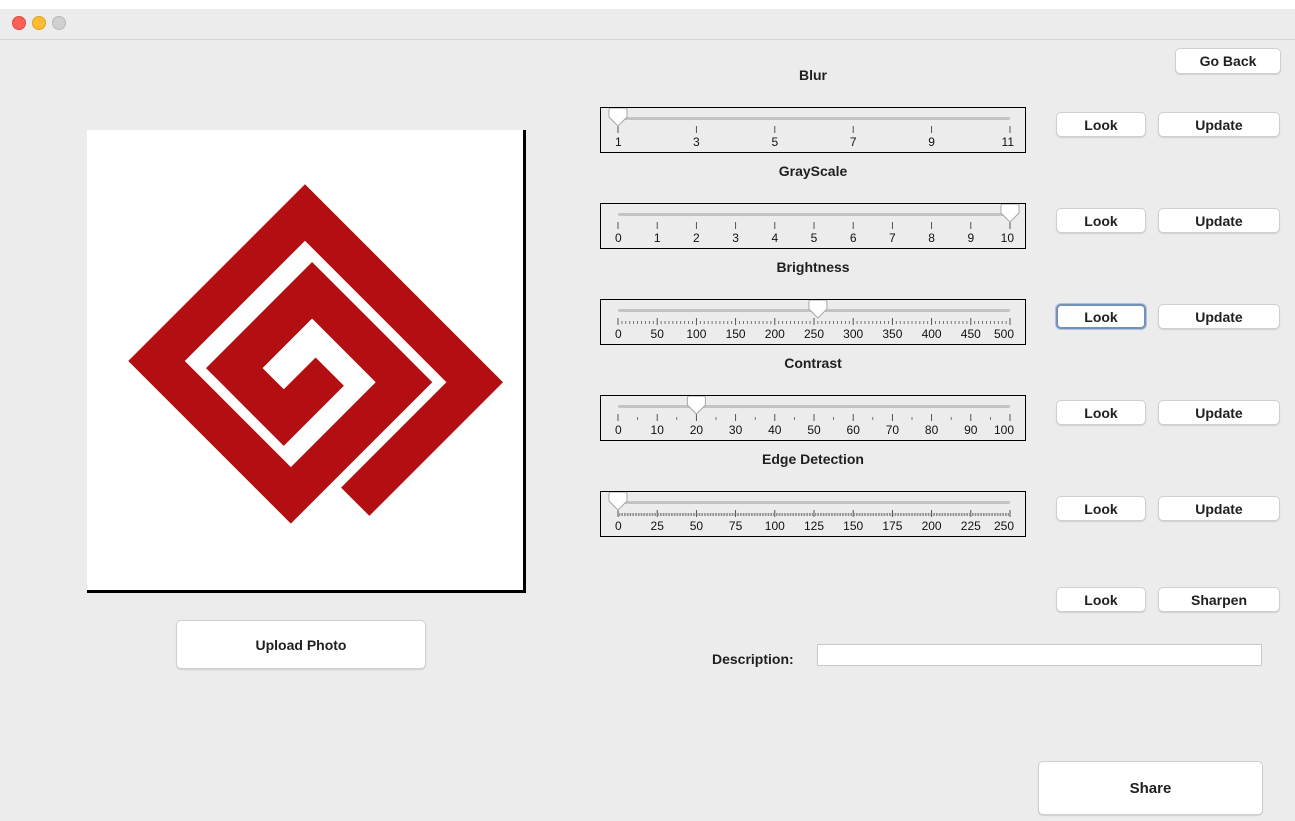  What do you see at coordinates (1101, 220) in the screenshot?
I see `grayscale-look-button: Look` at bounding box center [1101, 220].